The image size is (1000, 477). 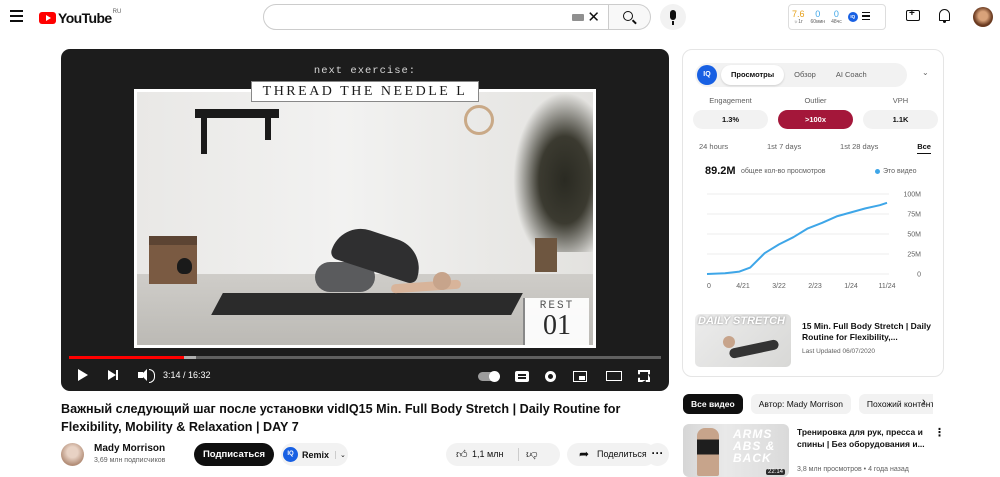 What do you see at coordinates (944, 16) in the screenshot?
I see `notifications-icon` at bounding box center [944, 16].